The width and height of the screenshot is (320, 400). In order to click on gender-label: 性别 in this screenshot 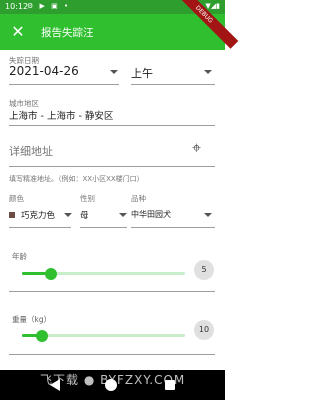, I will do `click(87, 198)`.